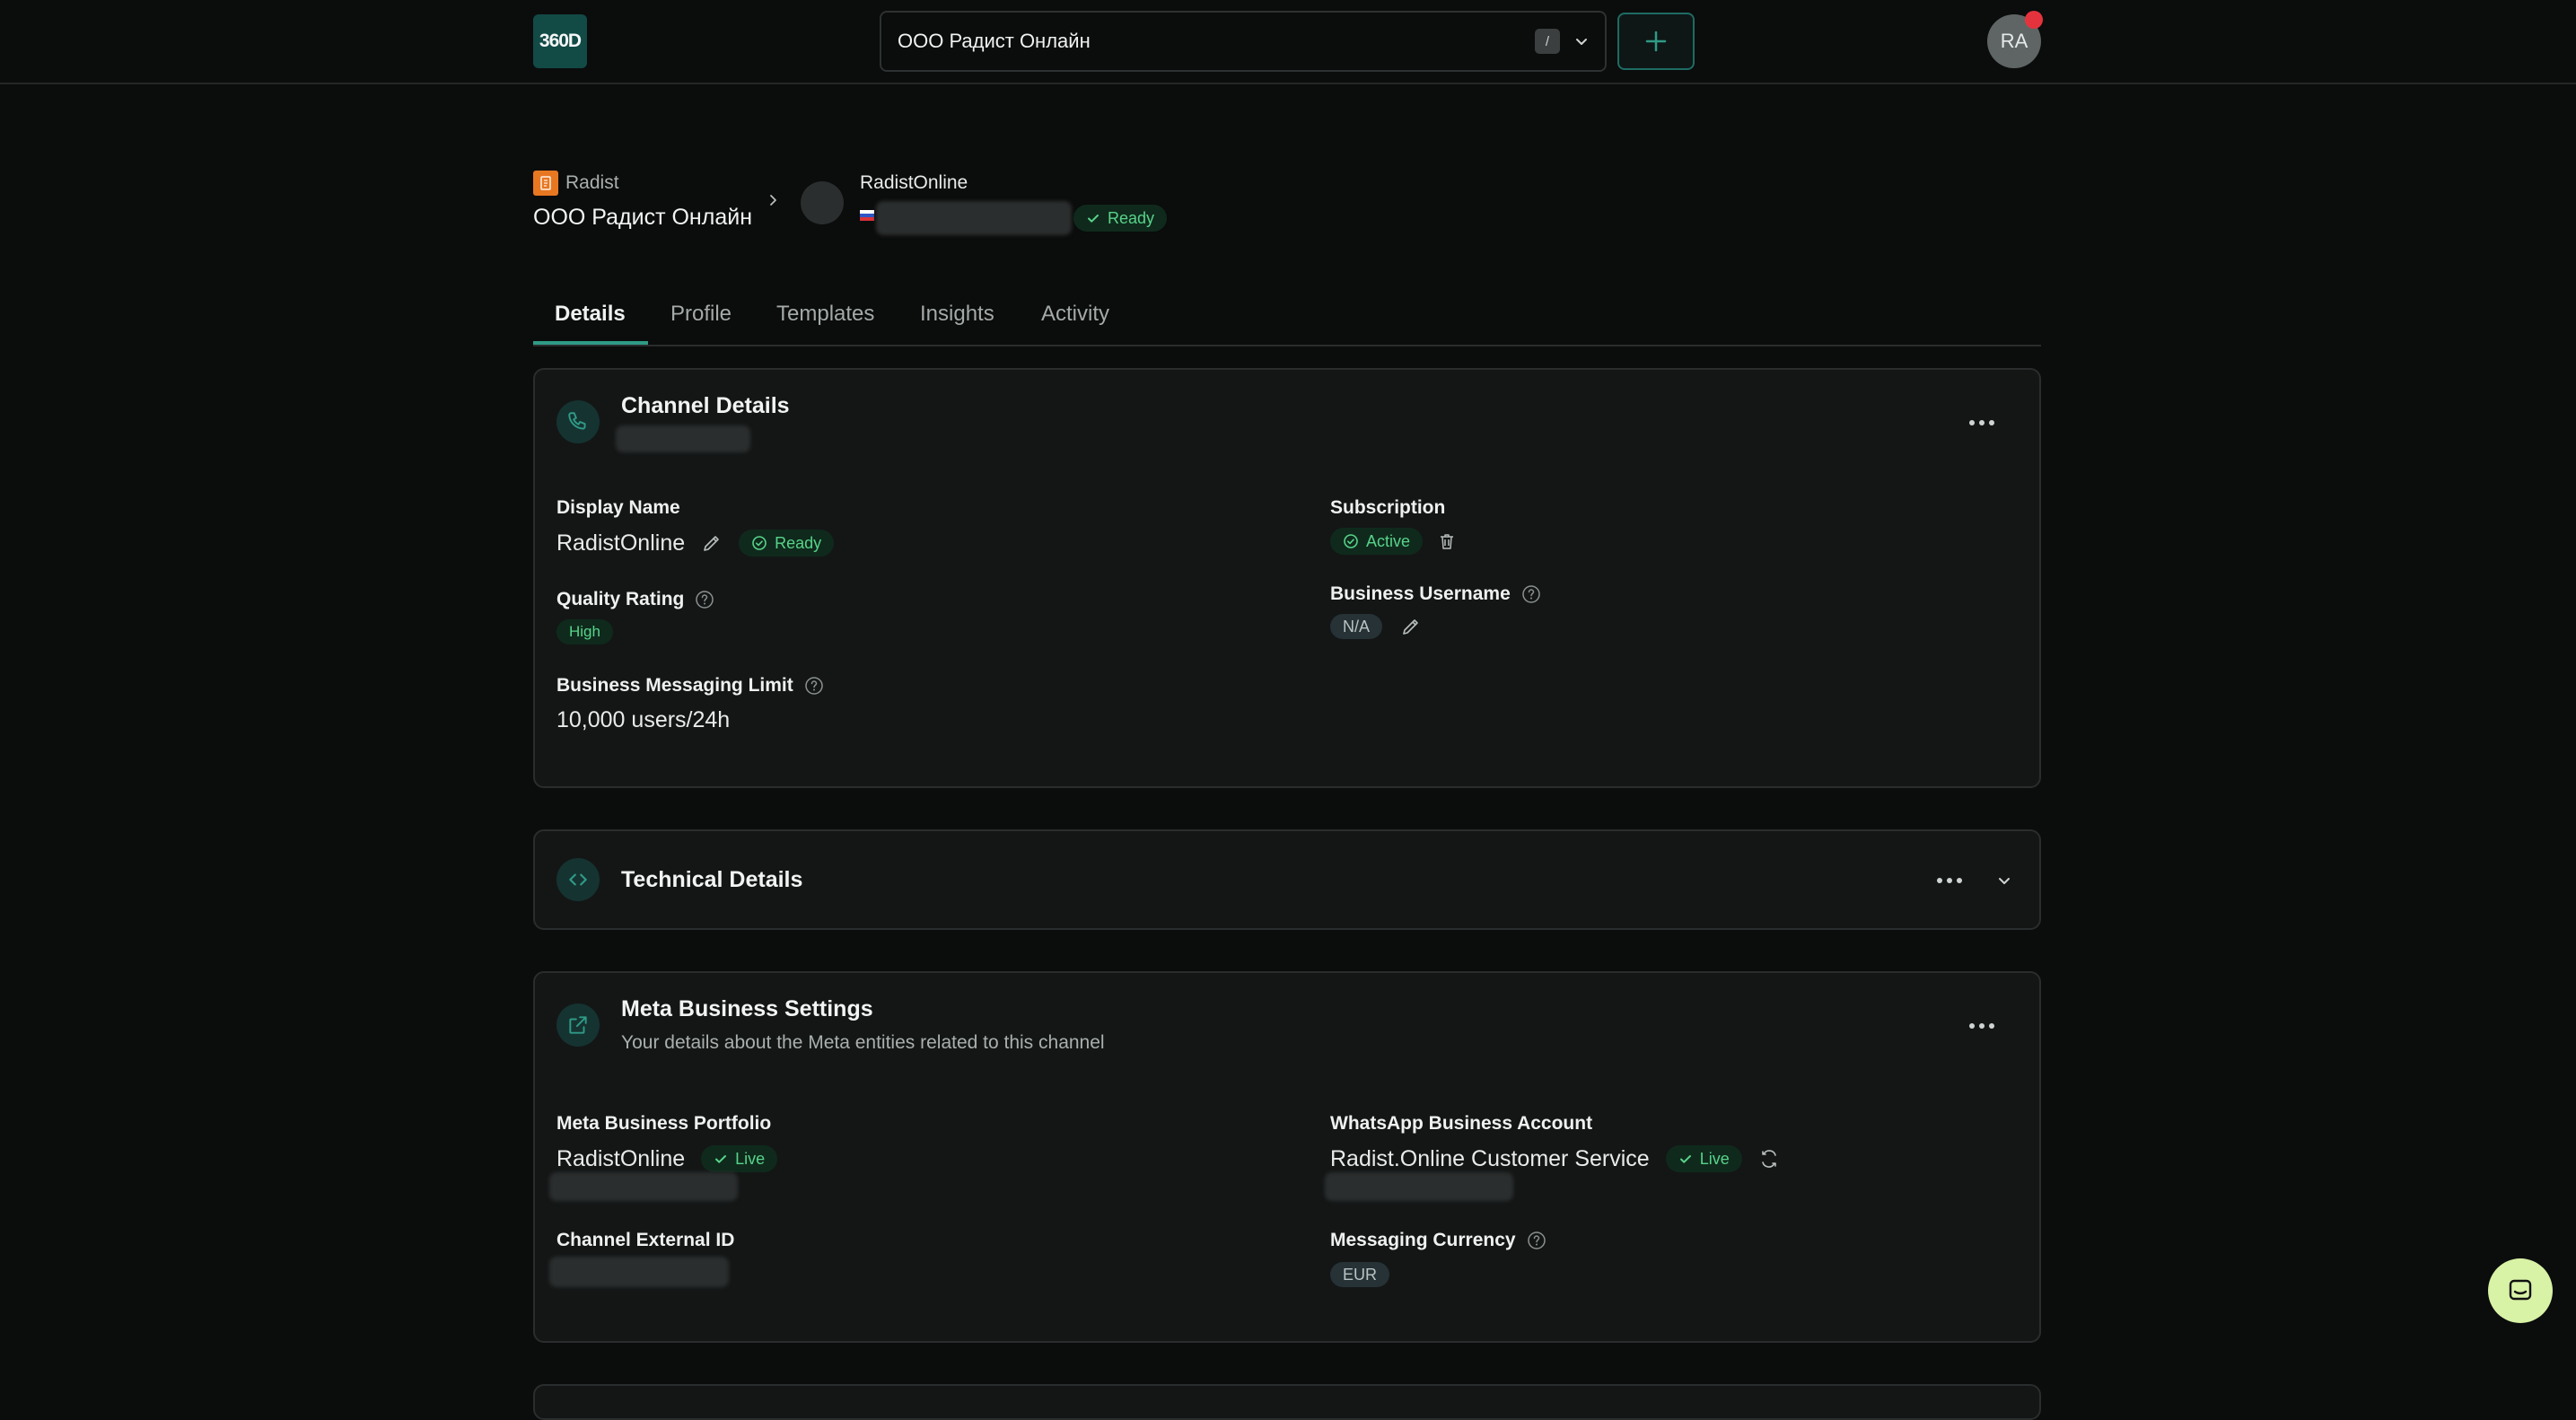 This screenshot has height=1420, width=2576. I want to click on channel-details-title: Channel Details, so click(705, 405).